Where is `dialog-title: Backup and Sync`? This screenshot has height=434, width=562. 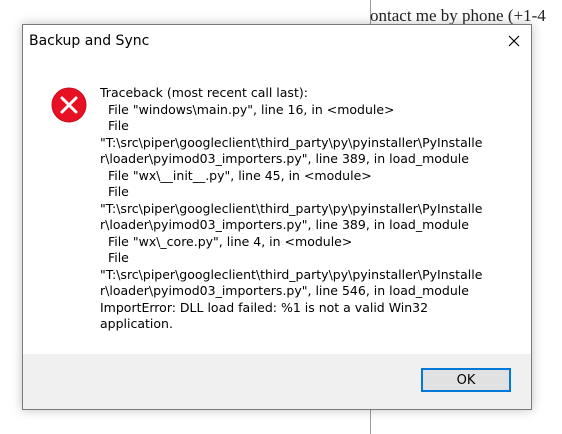 dialog-title: Backup and Sync is located at coordinates (89, 41).